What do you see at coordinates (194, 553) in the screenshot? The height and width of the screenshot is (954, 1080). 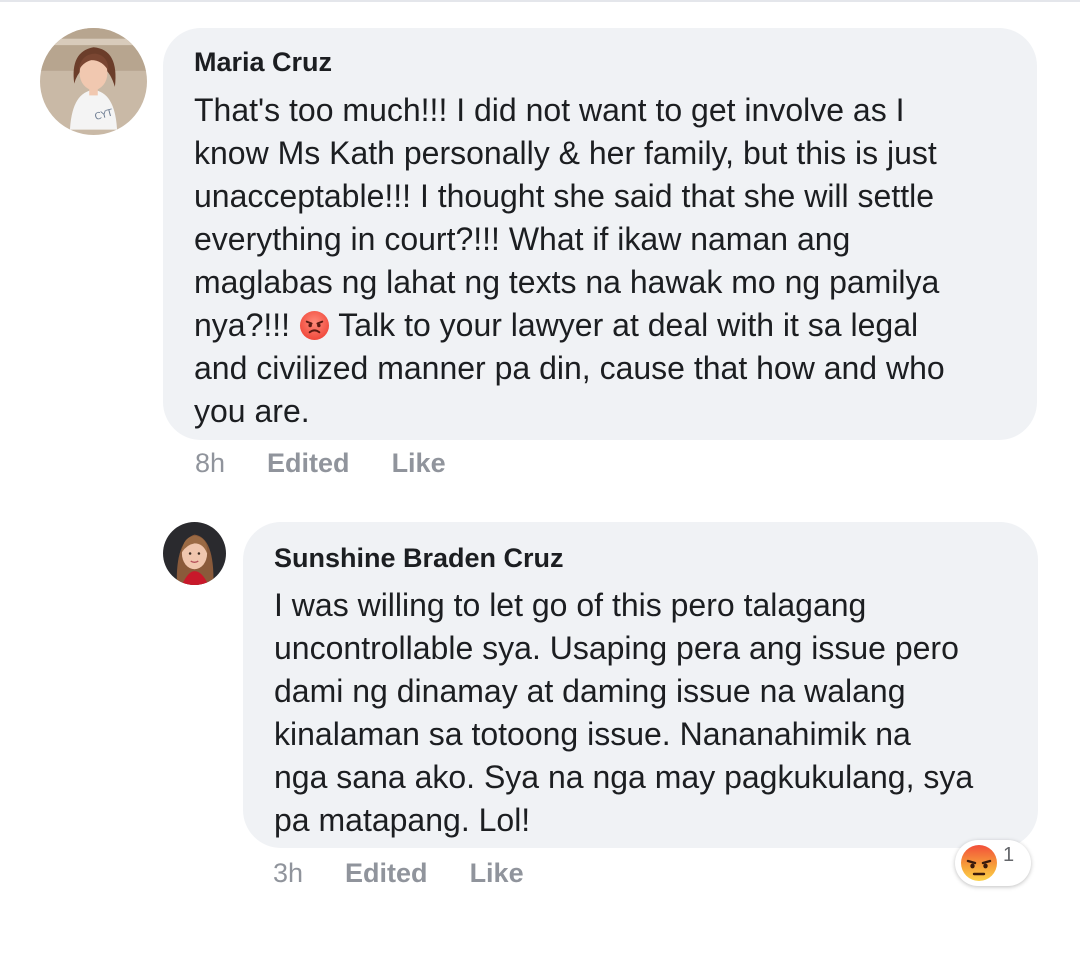 I see `avatar` at bounding box center [194, 553].